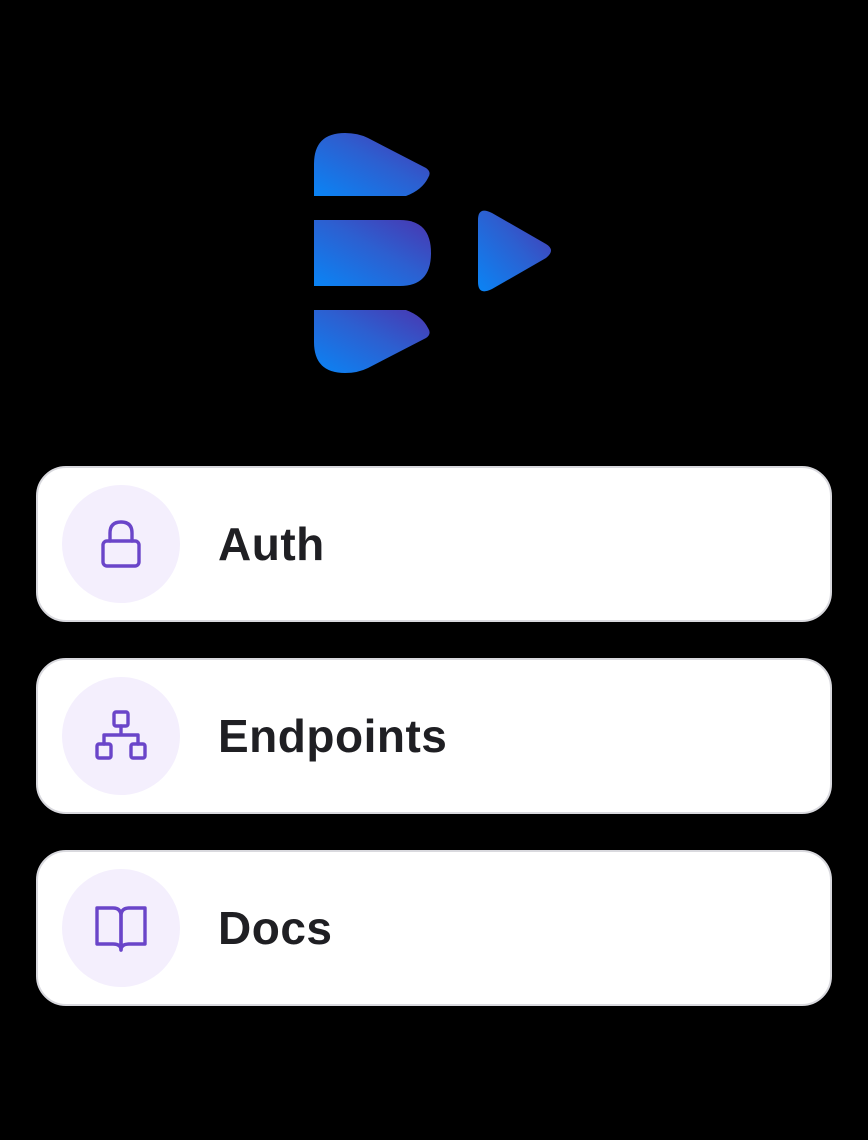  Describe the element at coordinates (333, 736) in the screenshot. I see `menu-item-label: Endpoints` at that location.